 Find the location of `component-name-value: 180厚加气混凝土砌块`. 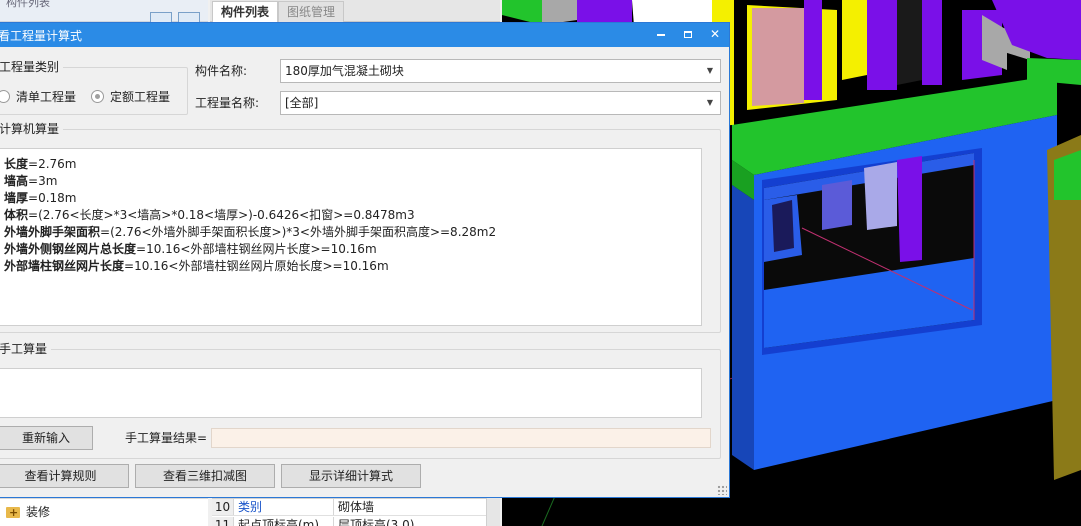

component-name-value: 180厚加气混凝土砌块 is located at coordinates (344, 71).